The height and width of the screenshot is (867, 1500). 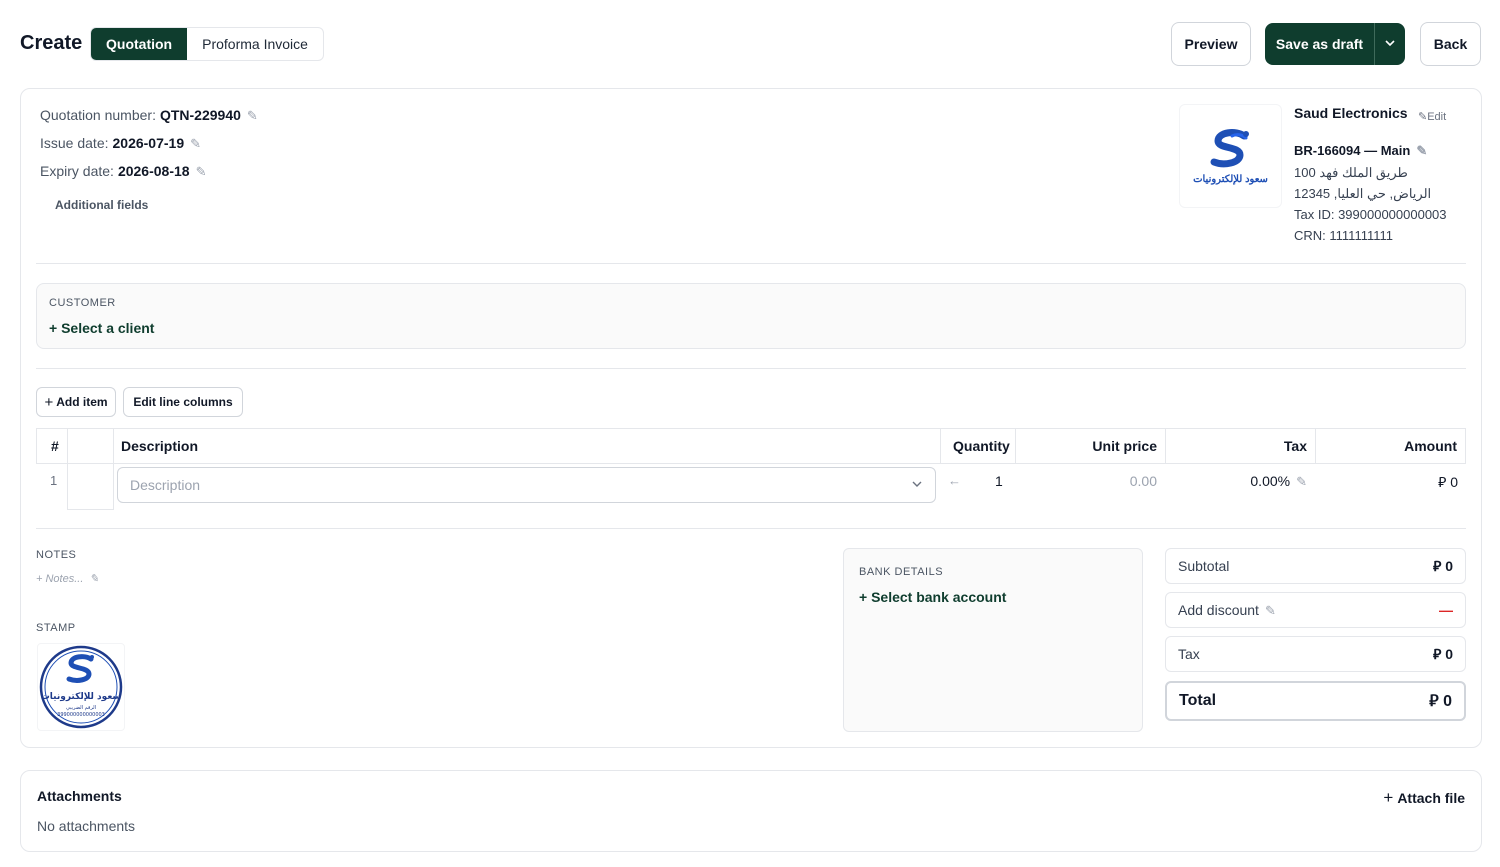 What do you see at coordinates (255, 44) in the screenshot?
I see `tab-proforma-invoice: Proforma Invoice` at bounding box center [255, 44].